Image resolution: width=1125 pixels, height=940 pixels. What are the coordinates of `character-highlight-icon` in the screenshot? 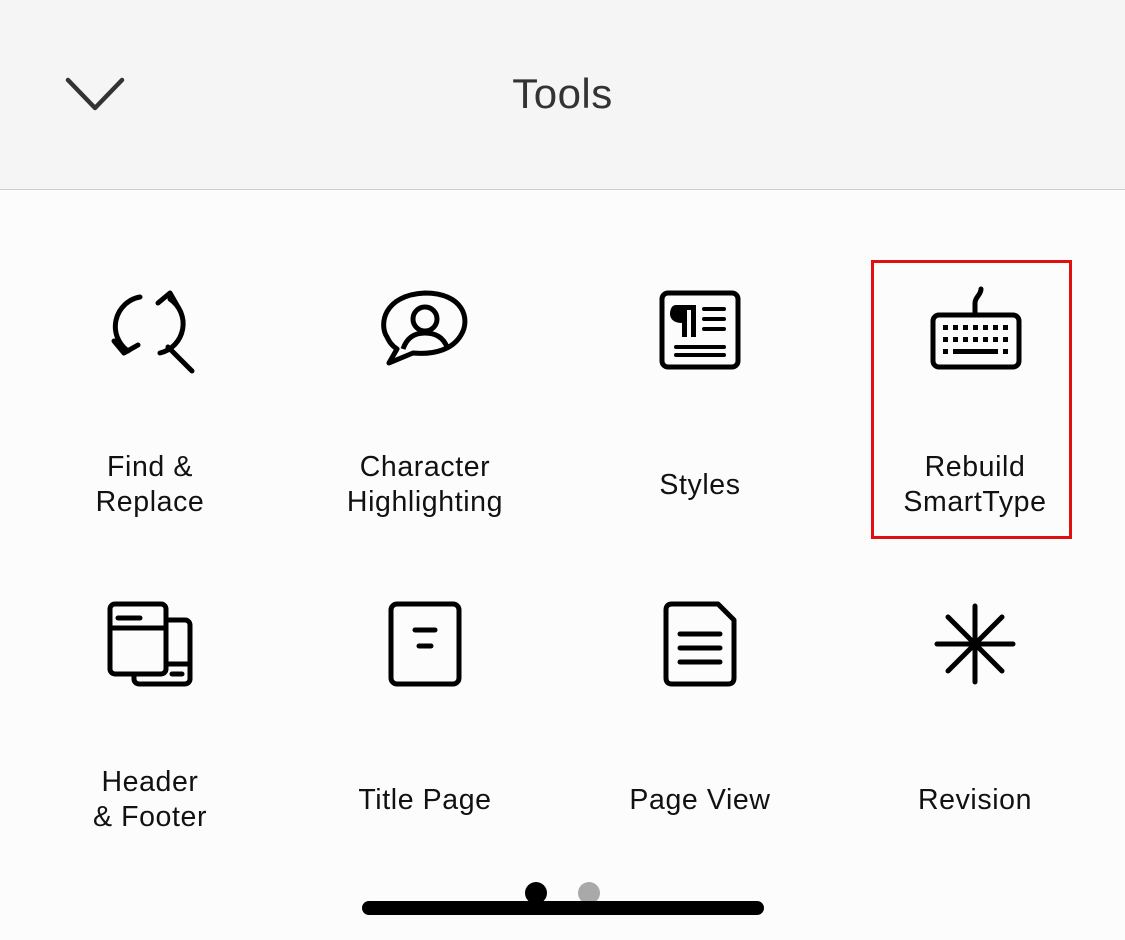 It's located at (425, 335).